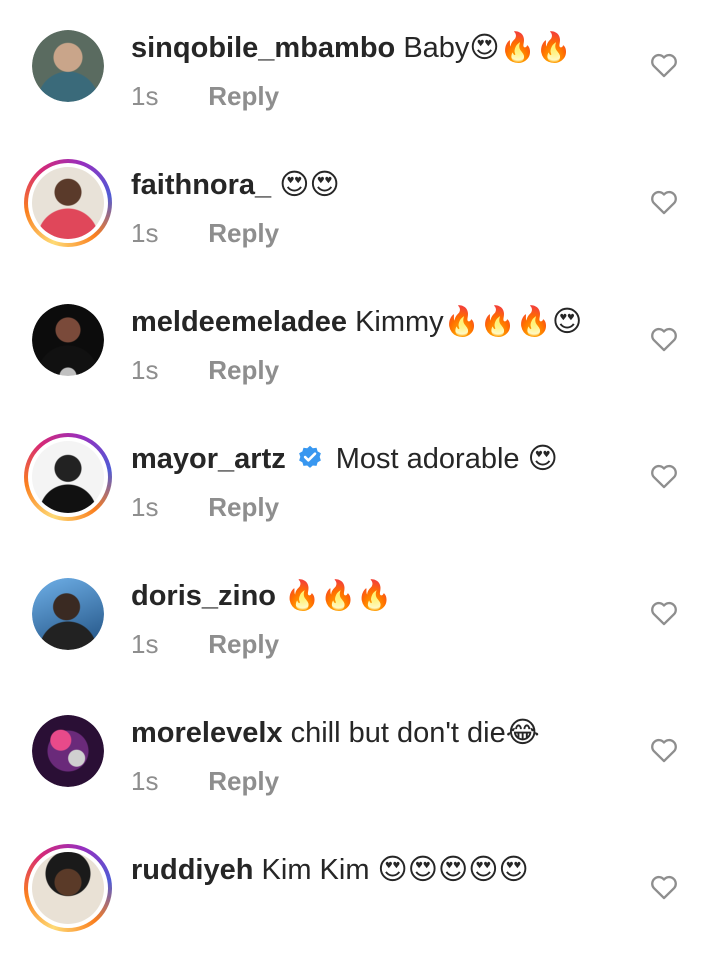  Describe the element at coordinates (309, 185) in the screenshot. I see `comment-text: 😍😍` at that location.